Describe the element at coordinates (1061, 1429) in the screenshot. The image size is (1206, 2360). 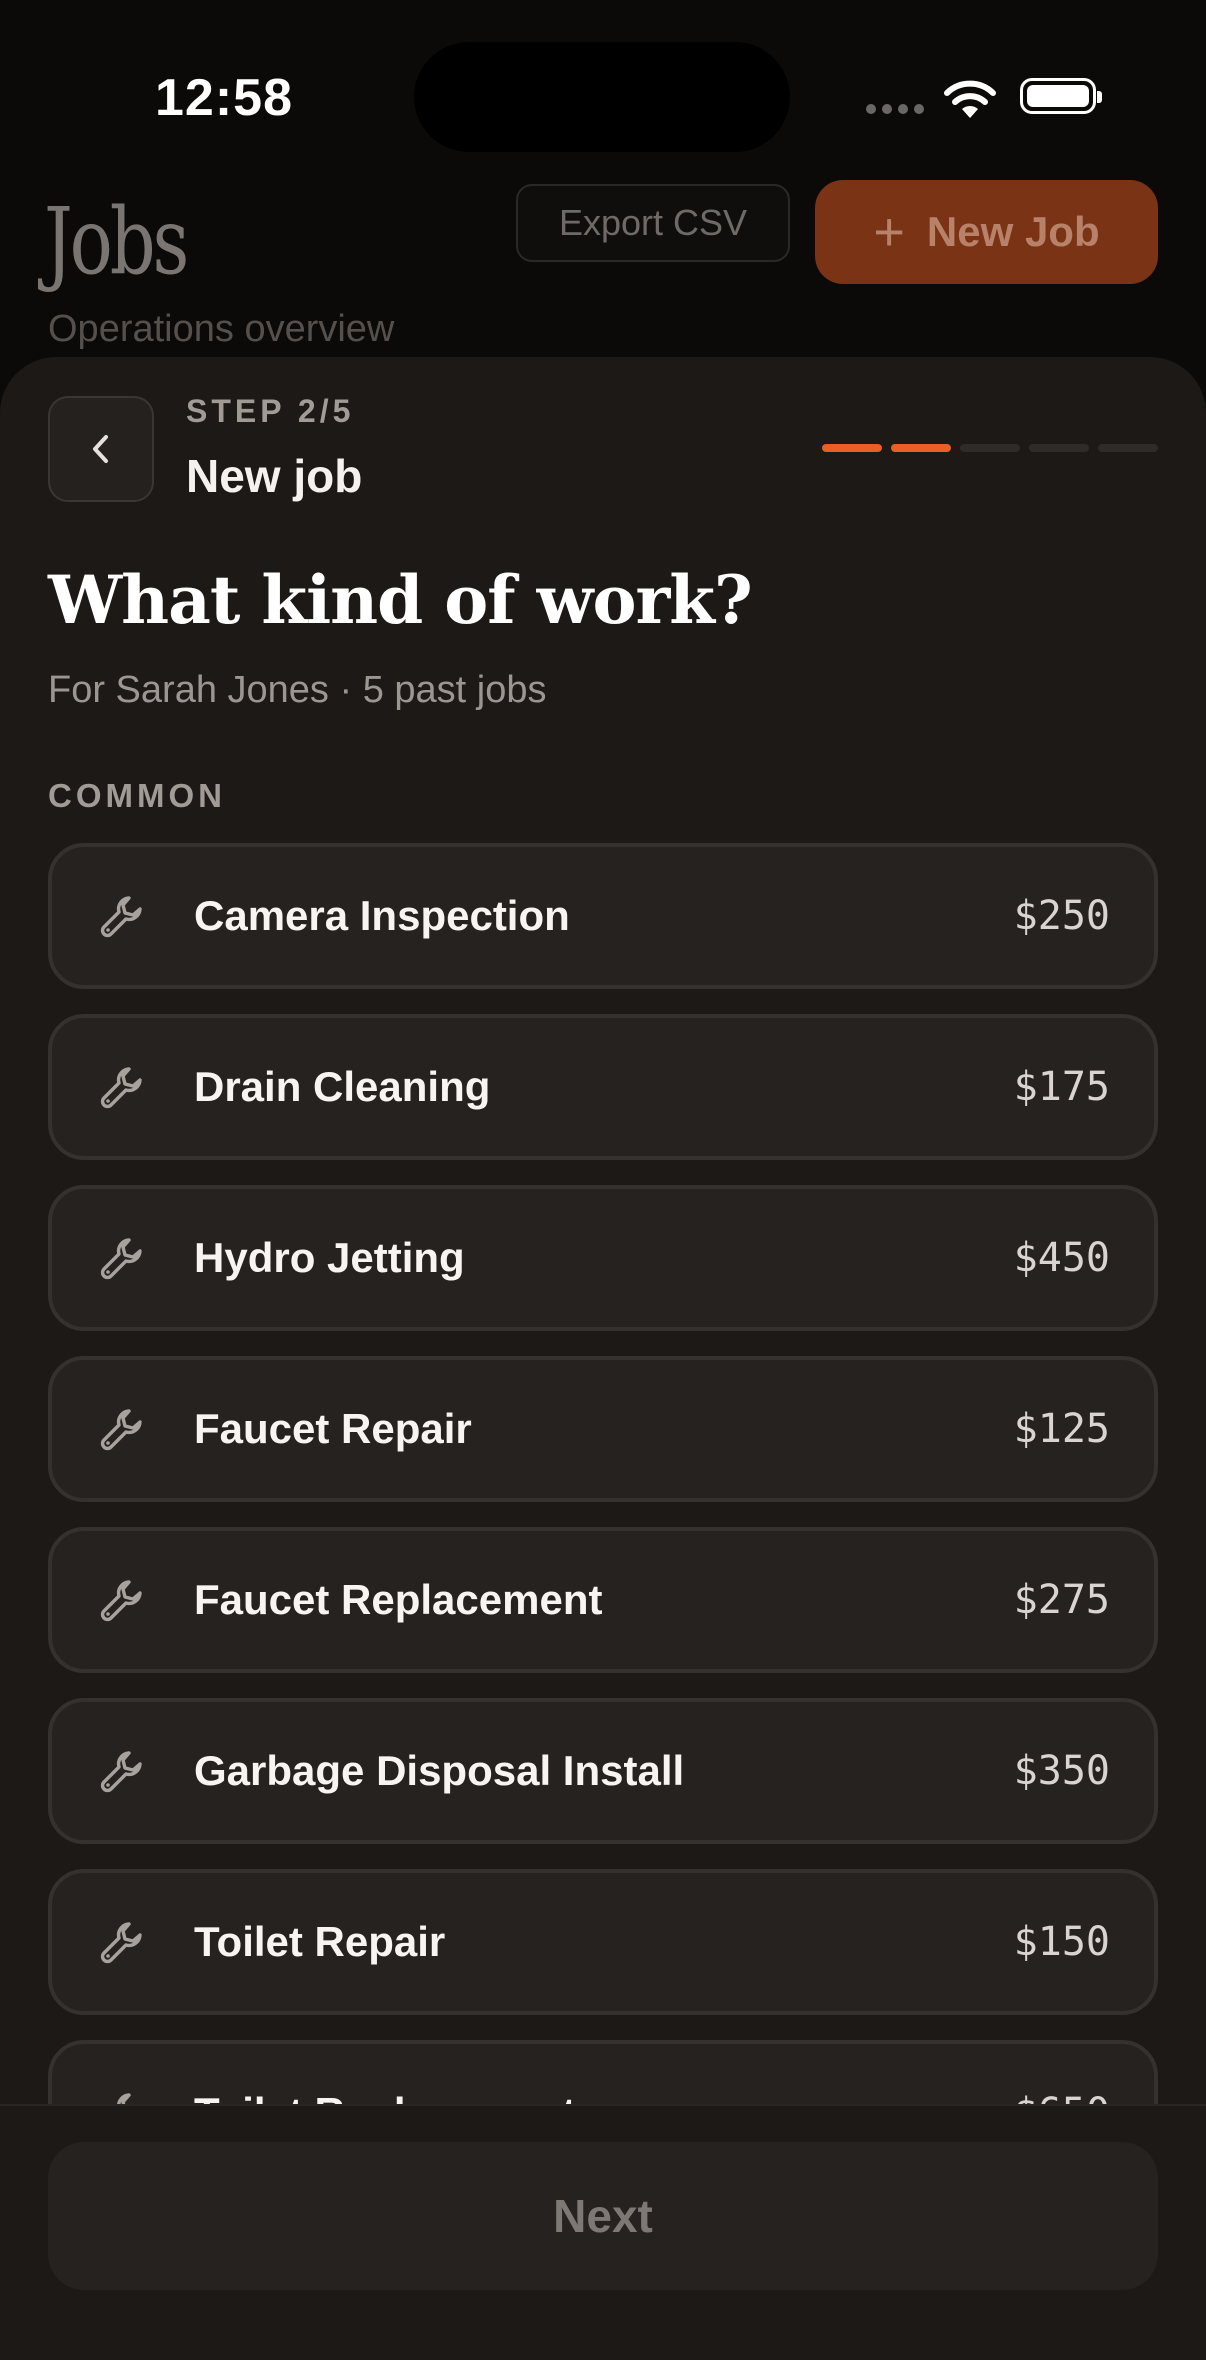
I see `job-type-price: $125` at that location.